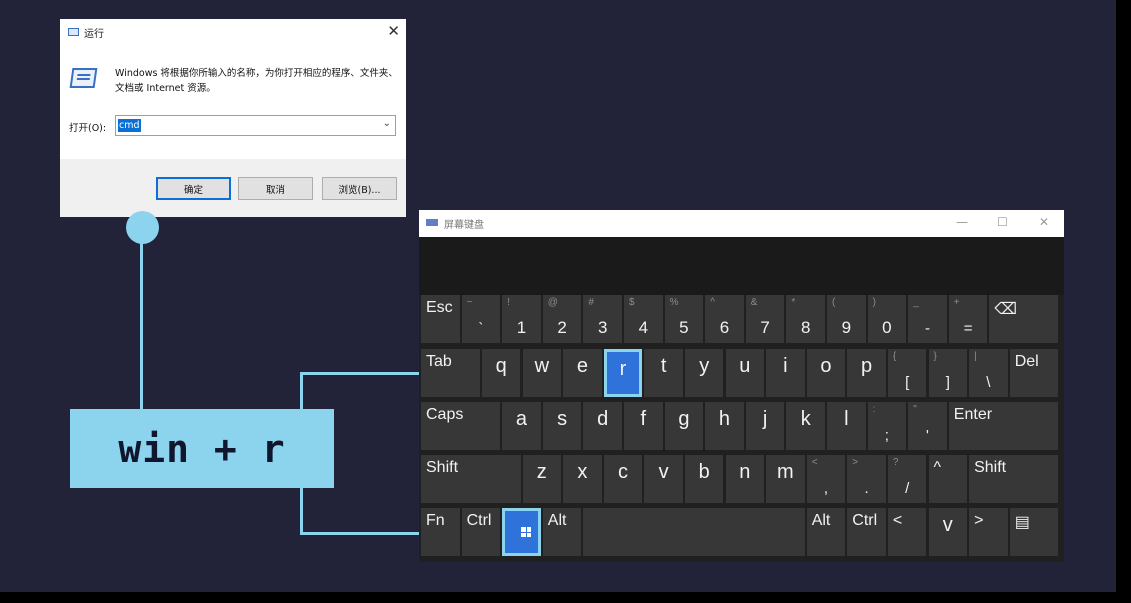 This screenshot has width=1131, height=603. Describe the element at coordinates (542, 373) in the screenshot. I see `key-w: w` at that location.